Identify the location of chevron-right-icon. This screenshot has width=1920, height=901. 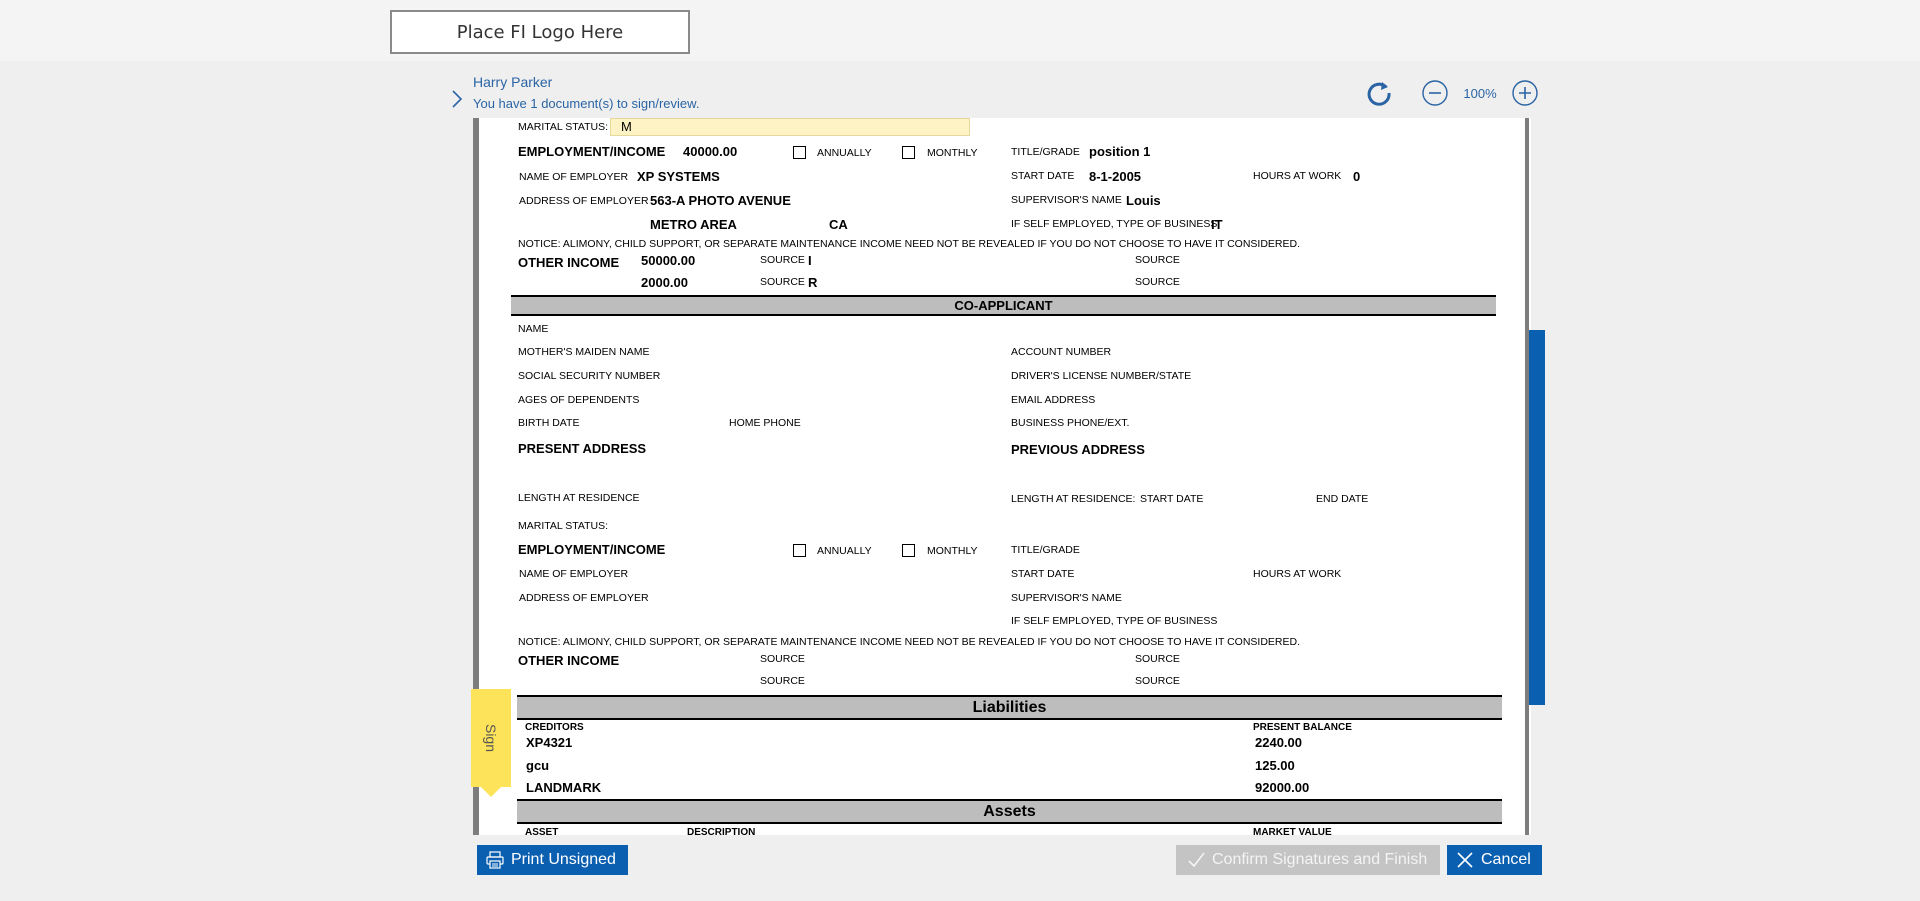
(457, 99).